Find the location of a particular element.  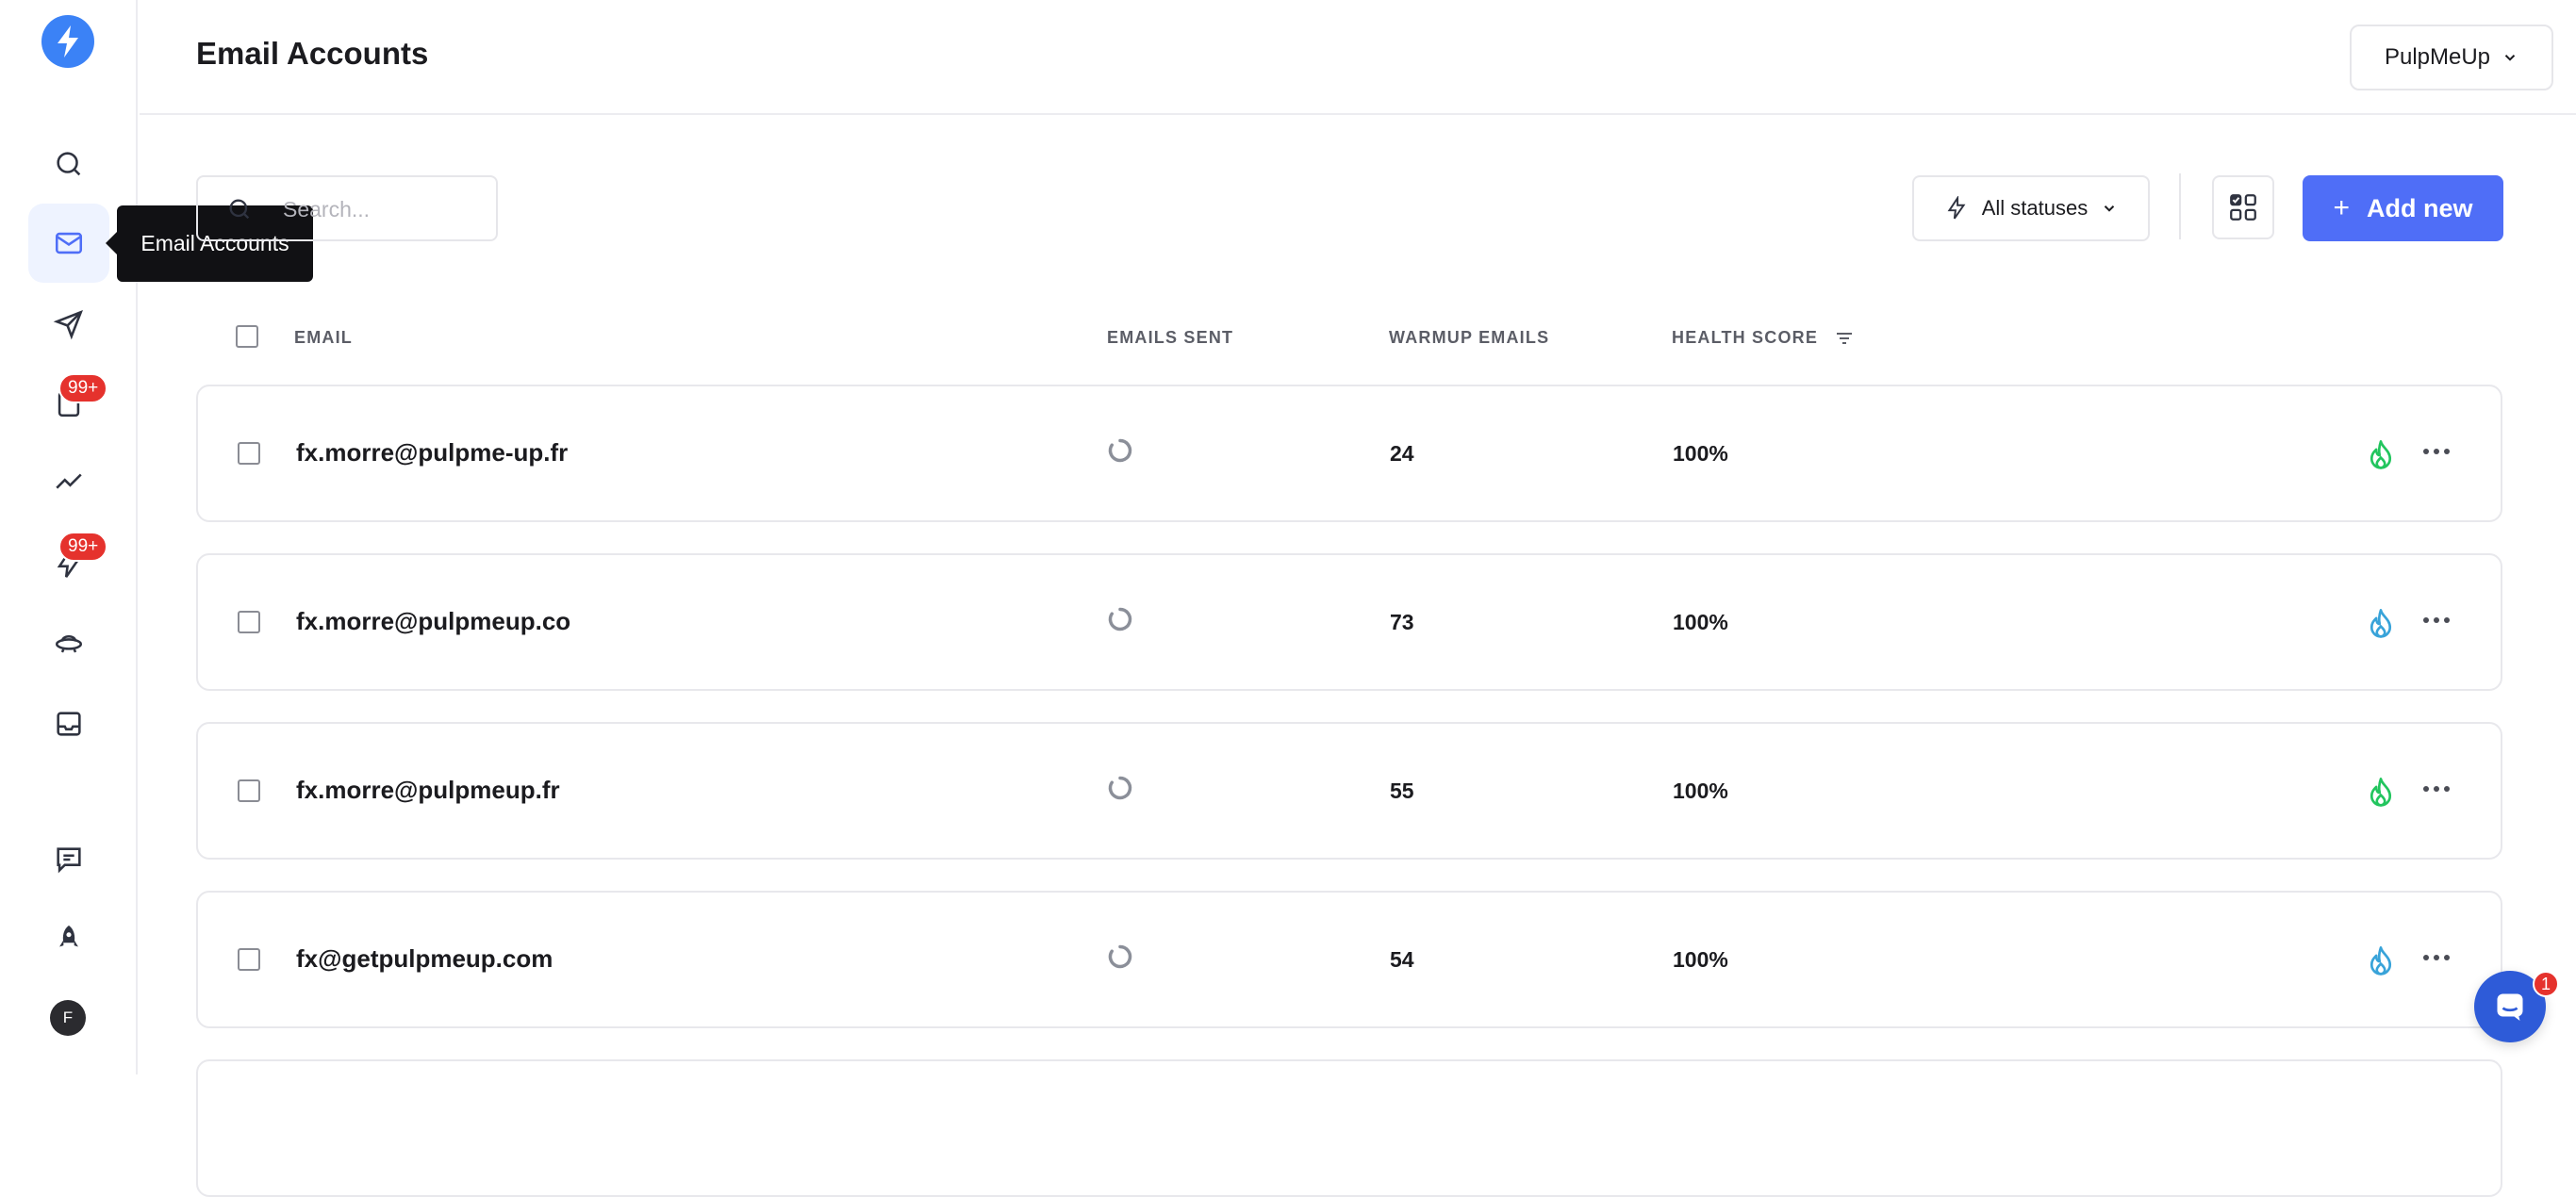

workspace-switcher: PulpMeUp is located at coordinates (2451, 58).